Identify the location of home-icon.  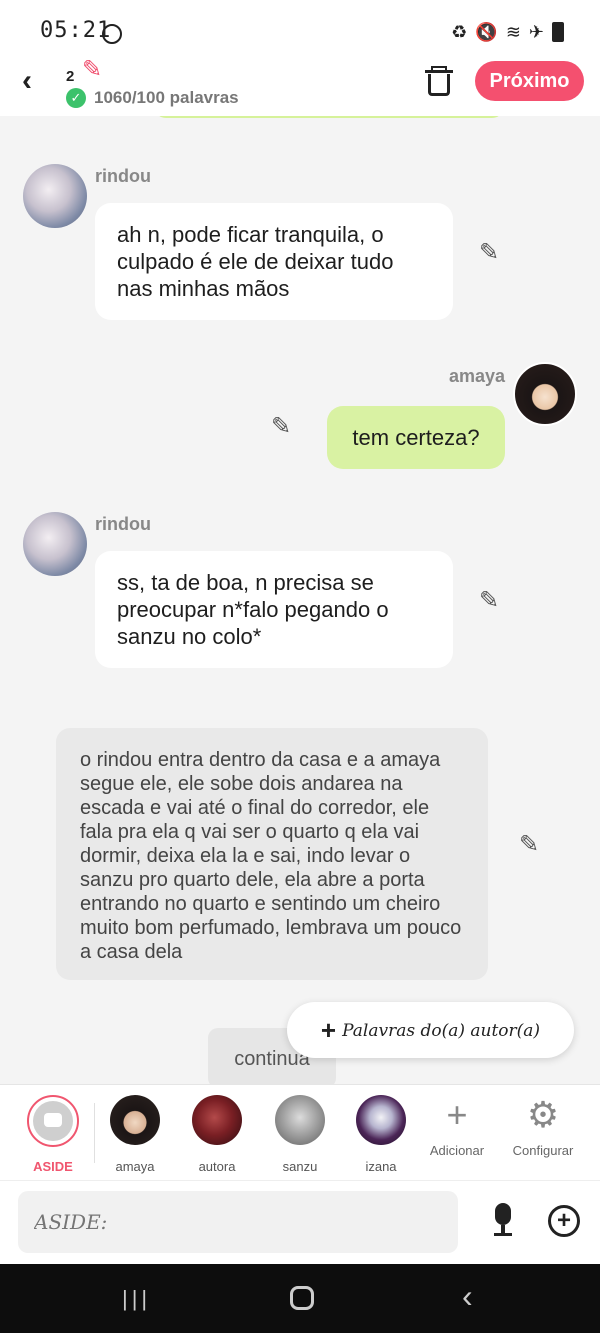
(302, 1298).